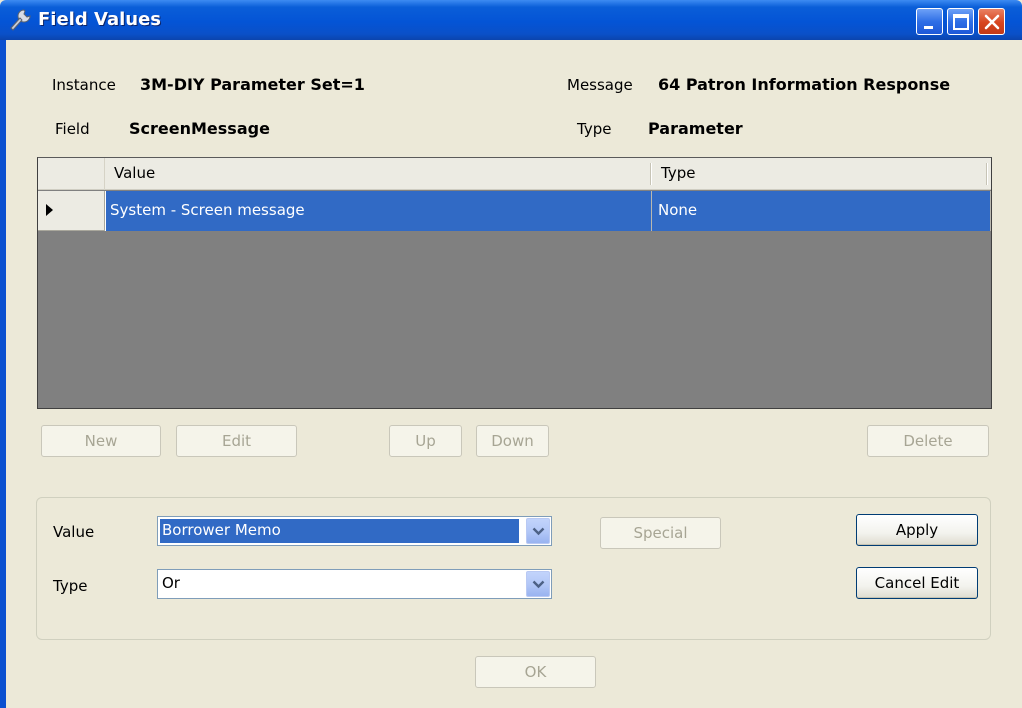 The width and height of the screenshot is (1022, 708). I want to click on maximize-button, so click(960, 21).